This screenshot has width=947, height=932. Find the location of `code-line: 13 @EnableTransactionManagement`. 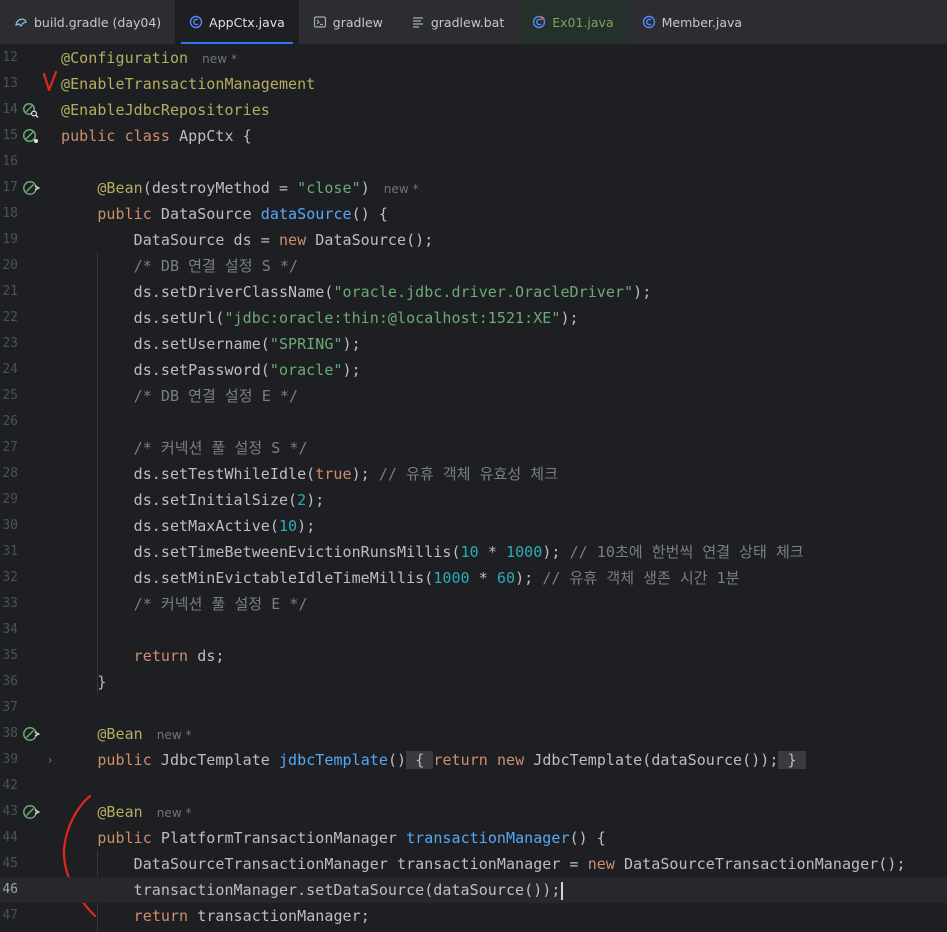

code-line: 13 @EnableTransactionManagement is located at coordinates (473, 84).